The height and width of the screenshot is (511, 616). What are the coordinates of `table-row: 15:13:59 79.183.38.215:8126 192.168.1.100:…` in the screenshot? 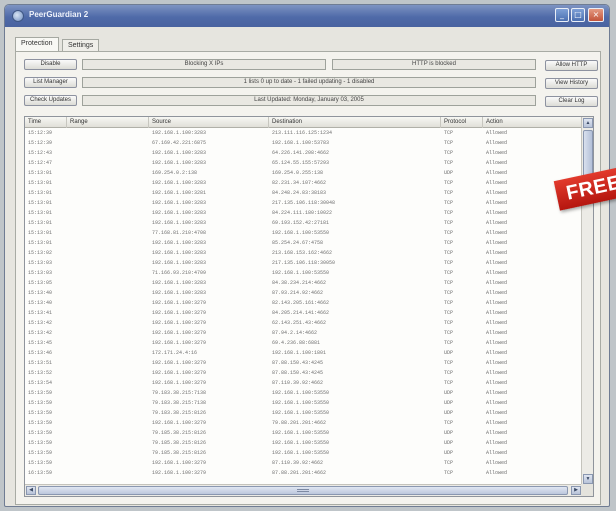 It's located at (303, 413).